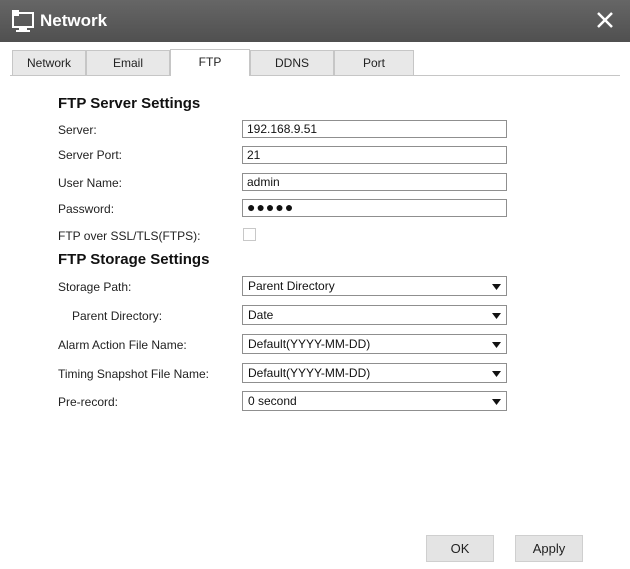 This screenshot has height=569, width=630. I want to click on pre-record-label: Pre-record:, so click(88, 402).